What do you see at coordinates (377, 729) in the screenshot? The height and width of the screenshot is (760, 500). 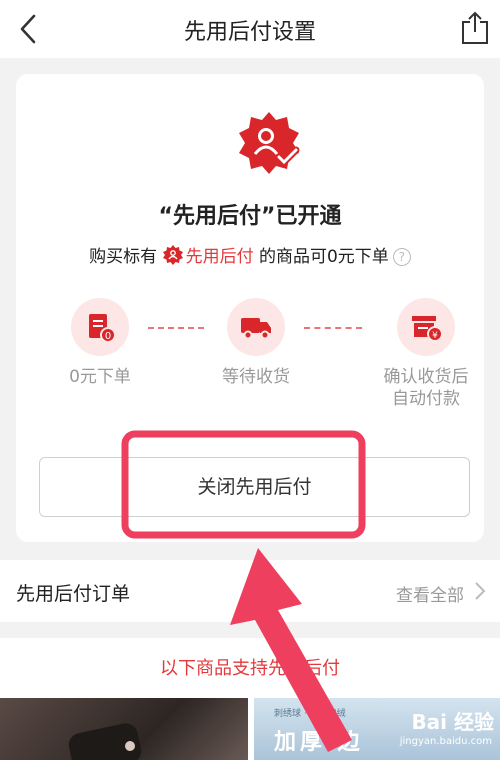 I see `product-thumbnail: 刺绣球 · 深度加绒 加厚 边 Bai 经验 jingyan.baidu.com` at bounding box center [377, 729].